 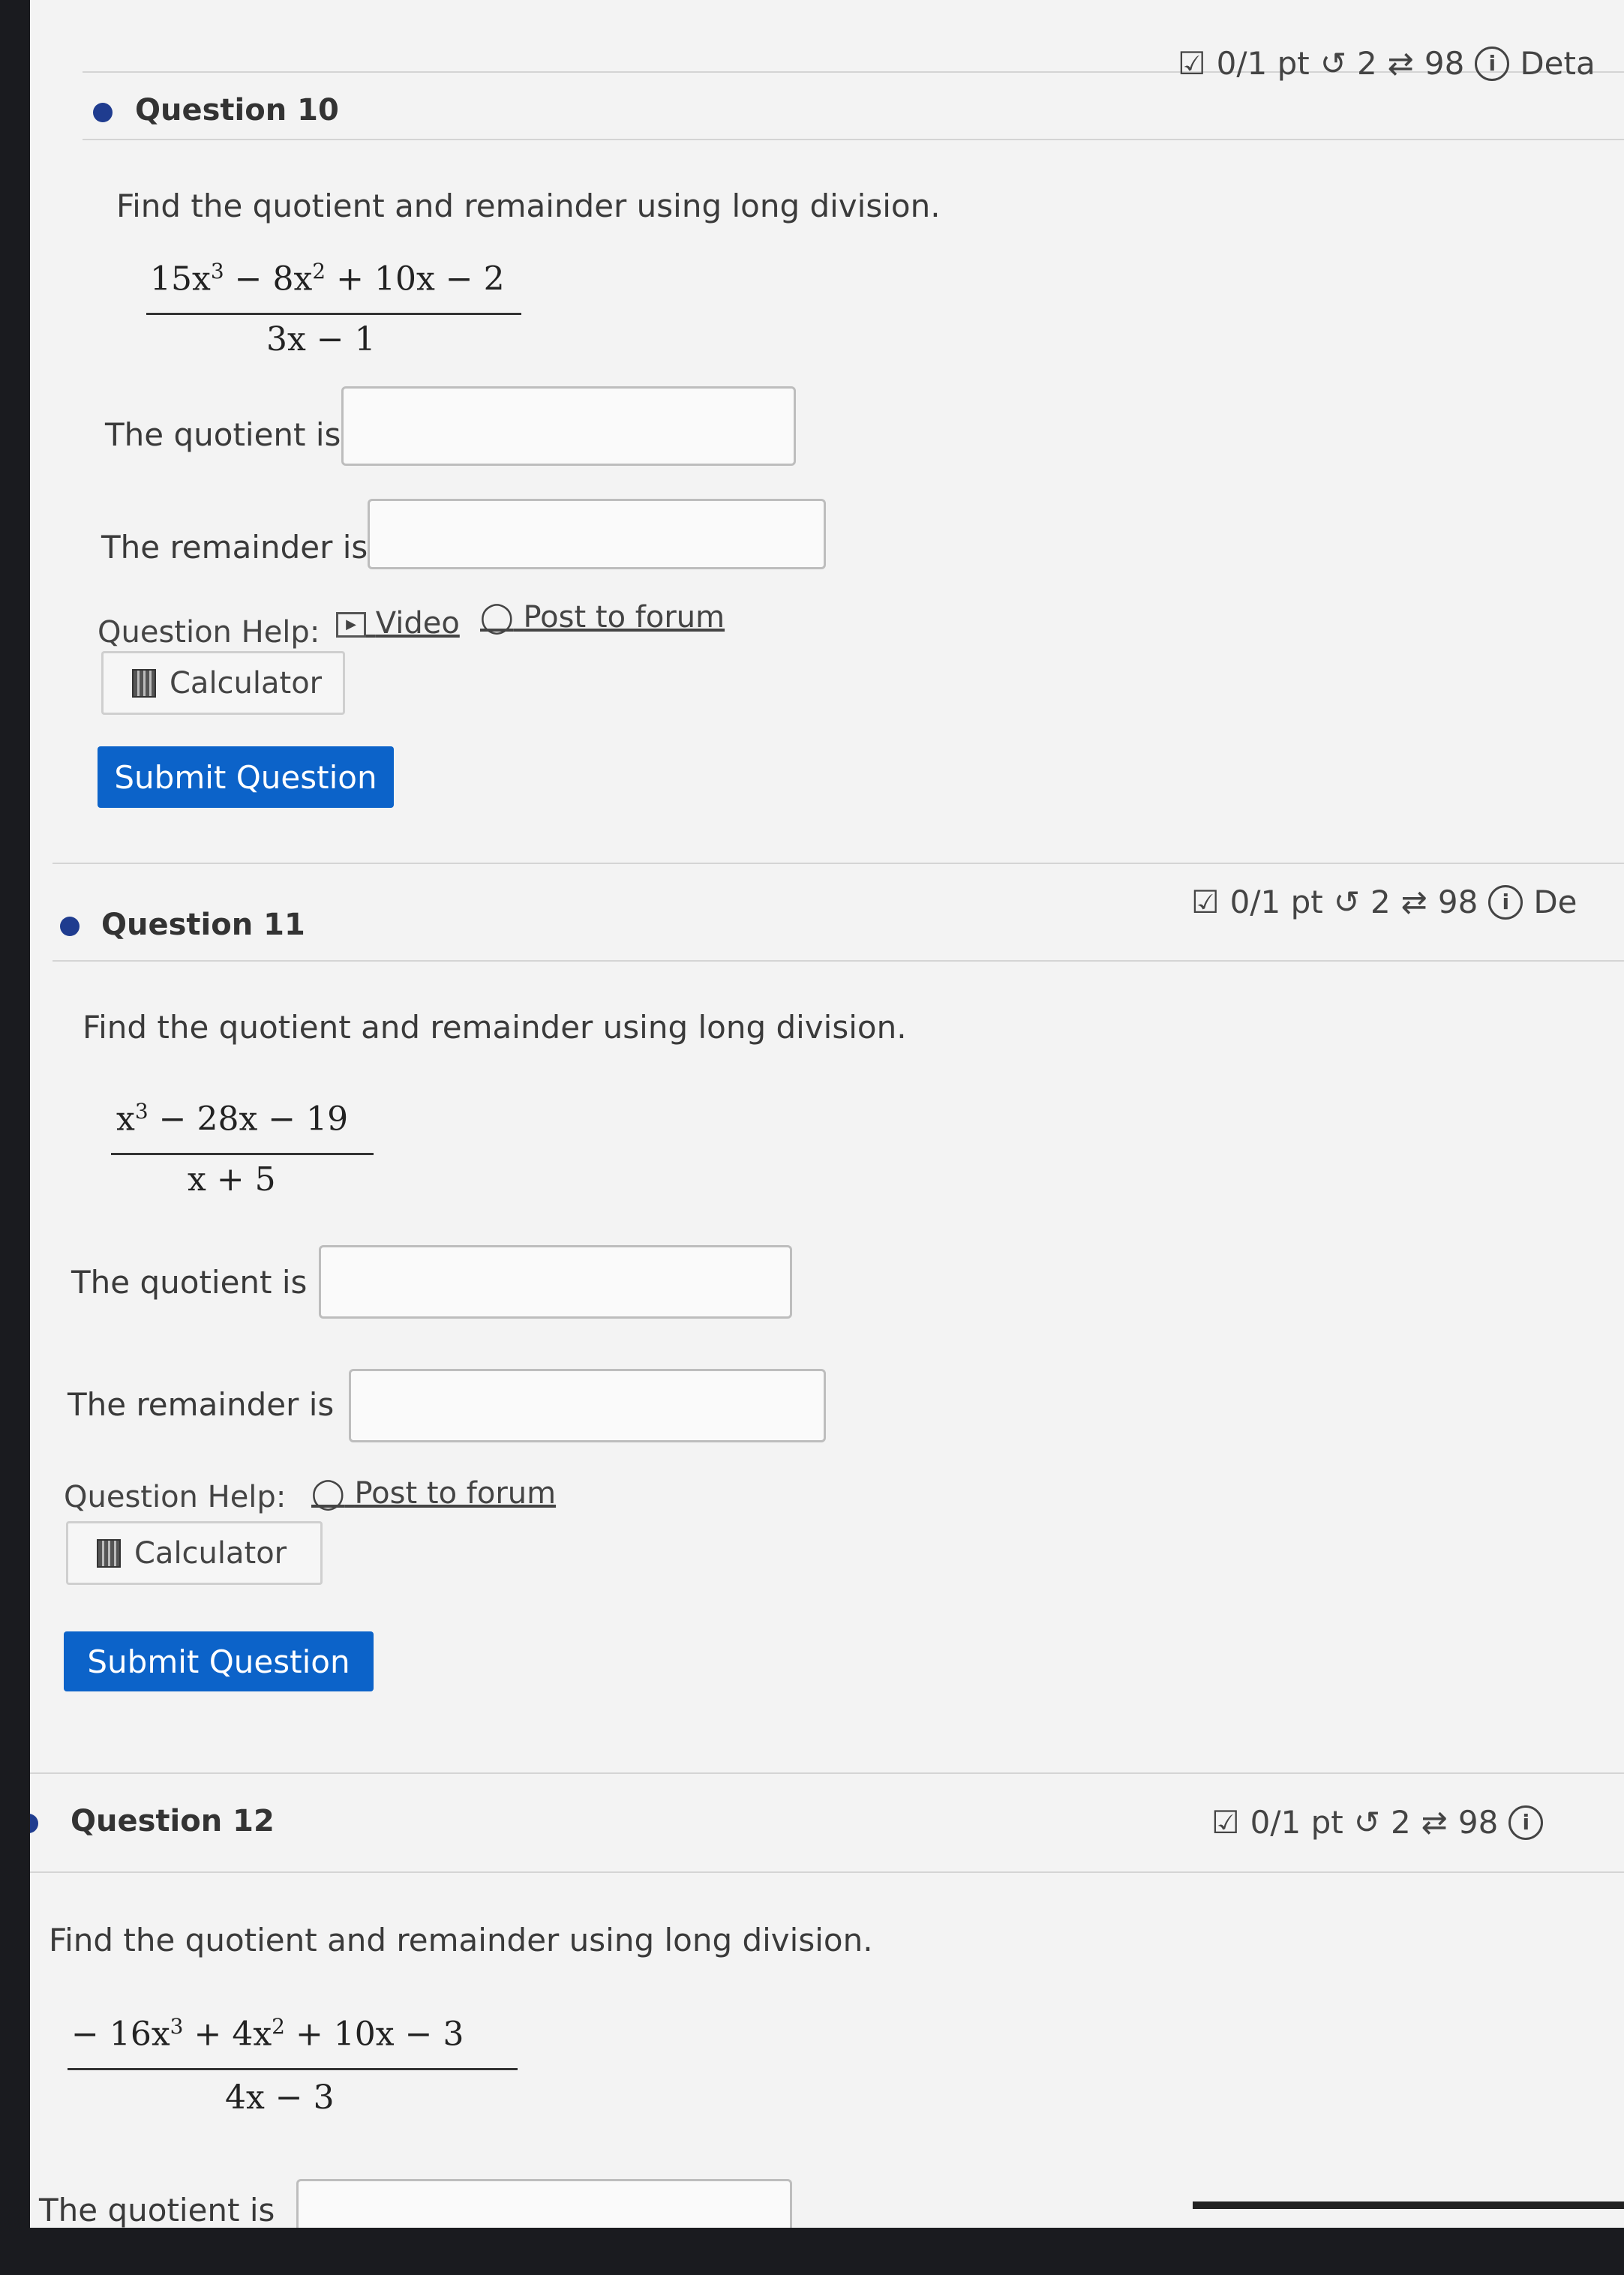 What do you see at coordinates (280, 2097) in the screenshot?
I see `question-12-denominator: 4x − 3` at bounding box center [280, 2097].